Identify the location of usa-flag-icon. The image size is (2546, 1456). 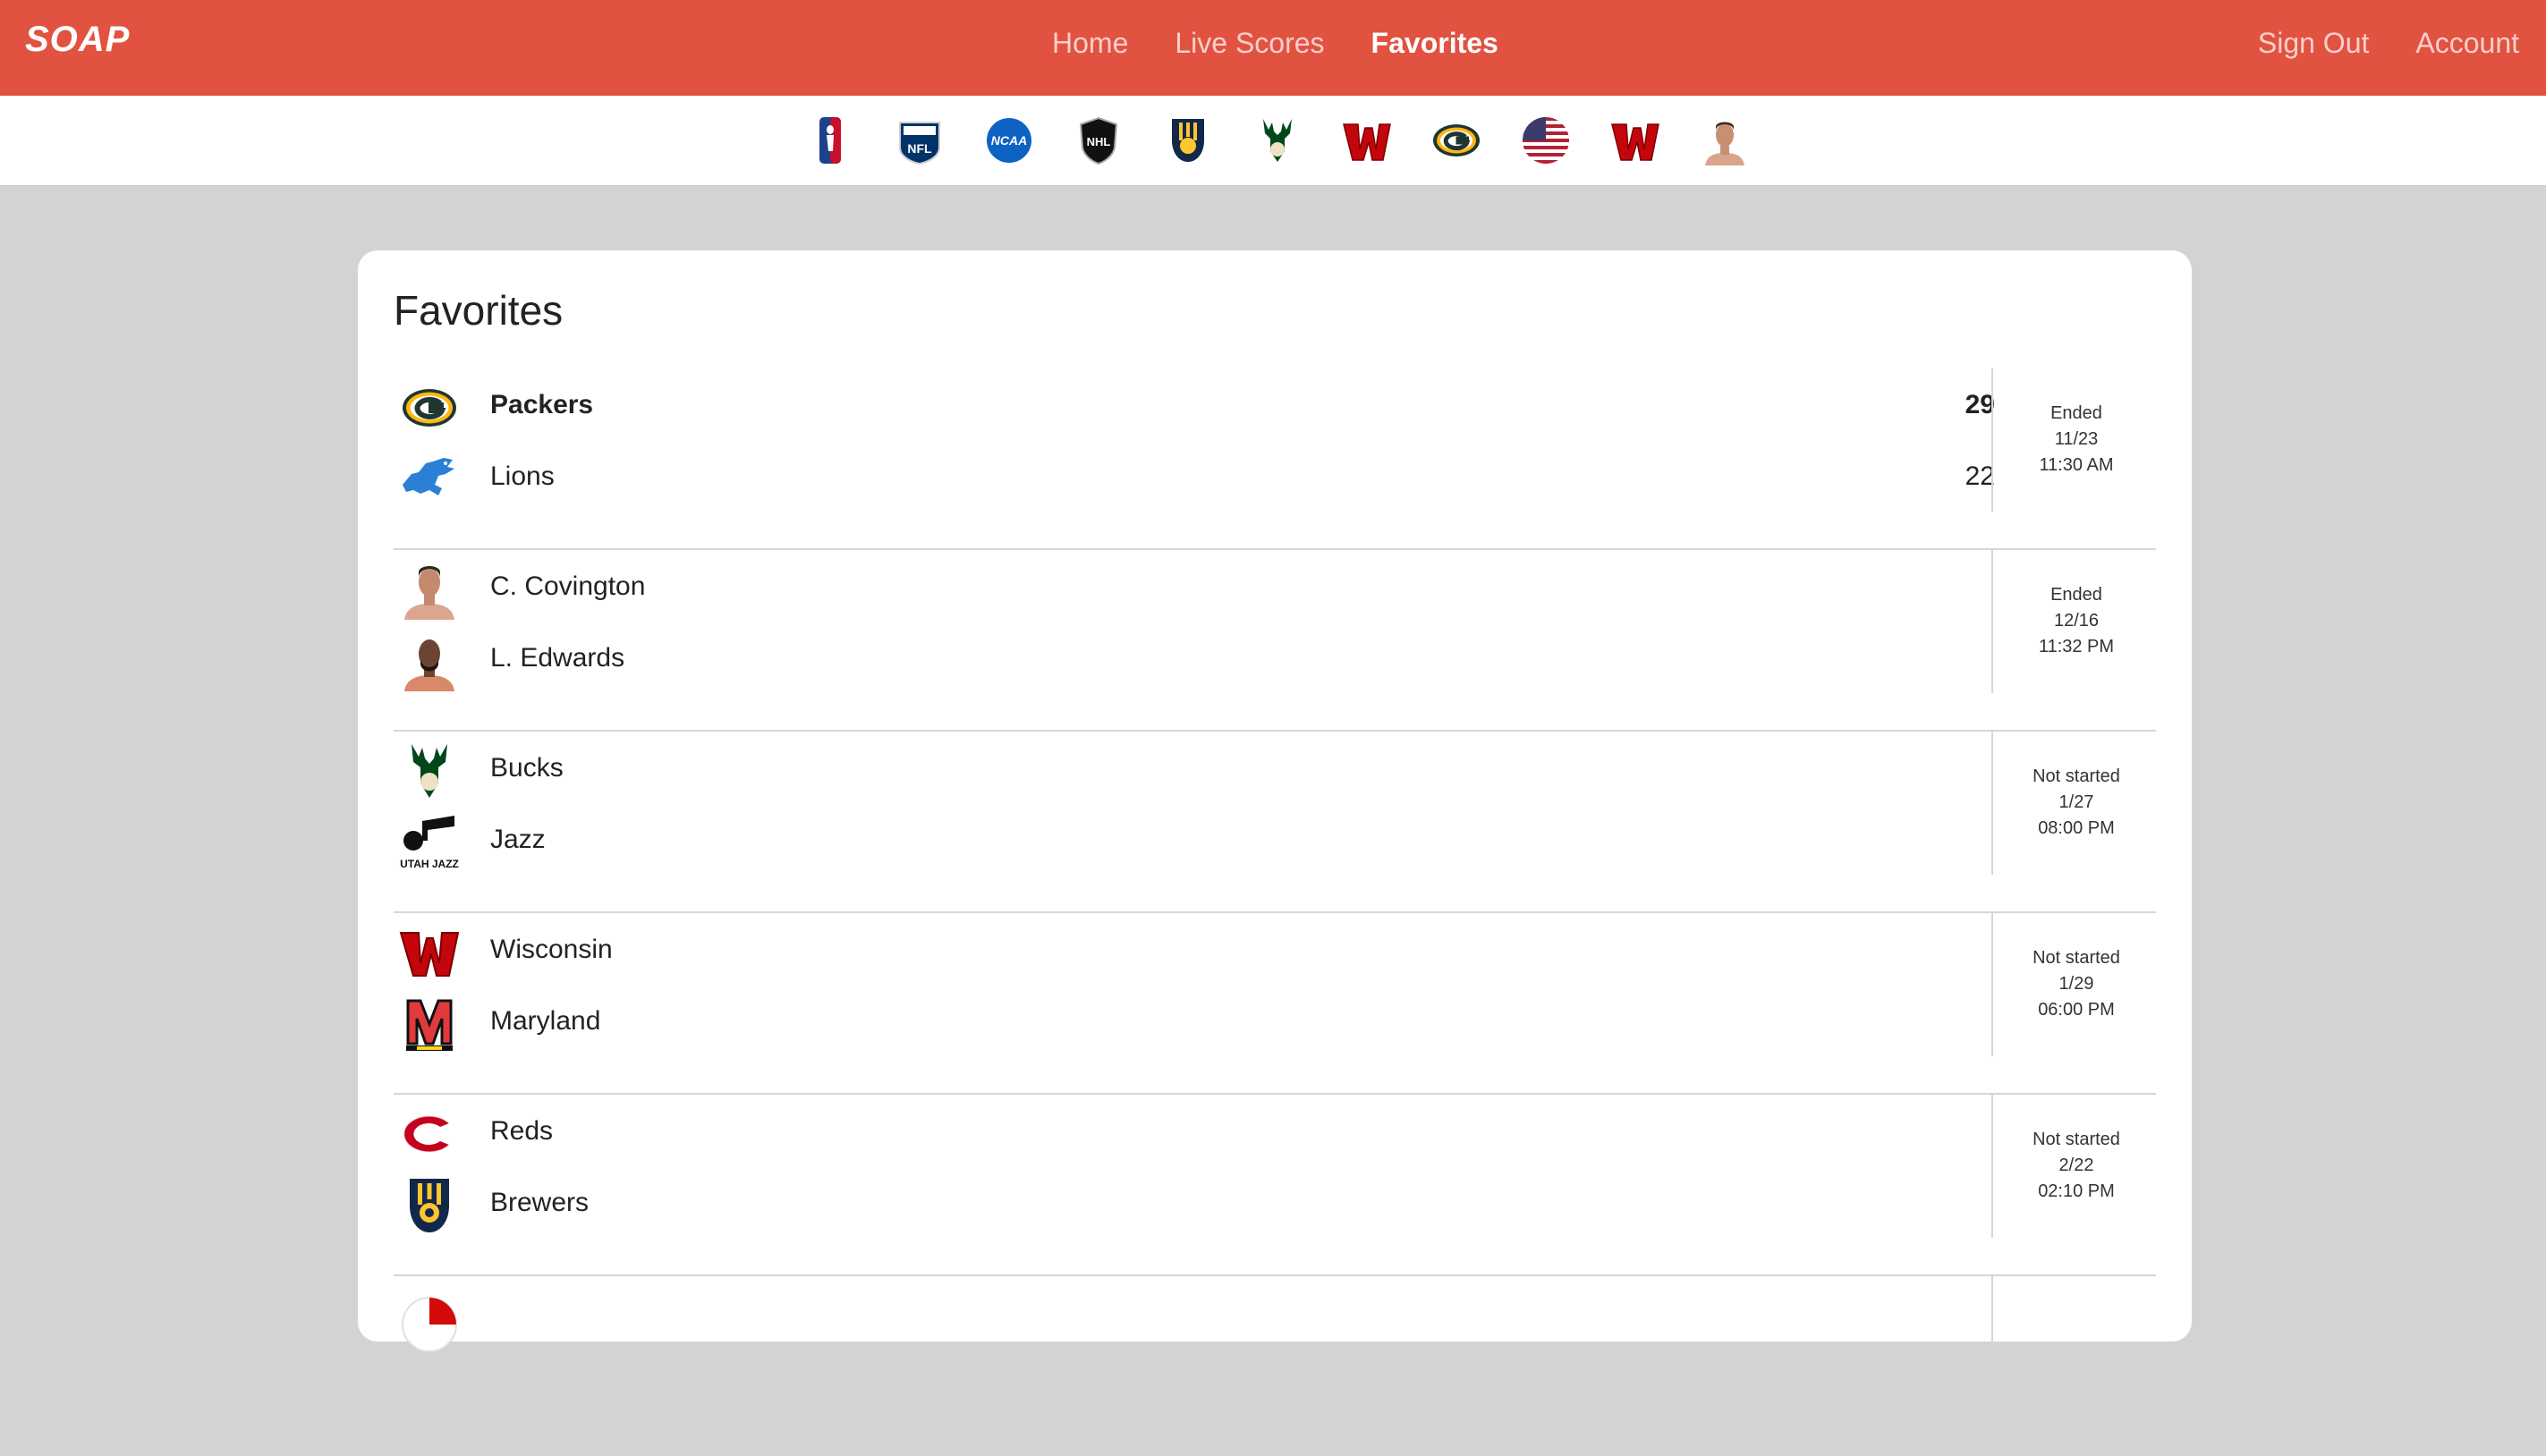
(1546, 140).